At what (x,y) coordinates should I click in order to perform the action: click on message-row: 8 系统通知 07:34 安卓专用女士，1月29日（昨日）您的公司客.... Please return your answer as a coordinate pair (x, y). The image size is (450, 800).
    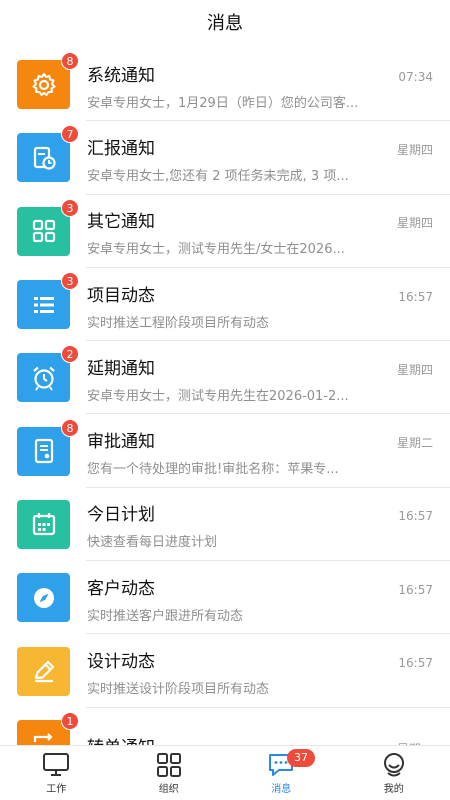
    Looking at the image, I should click on (225, 85).